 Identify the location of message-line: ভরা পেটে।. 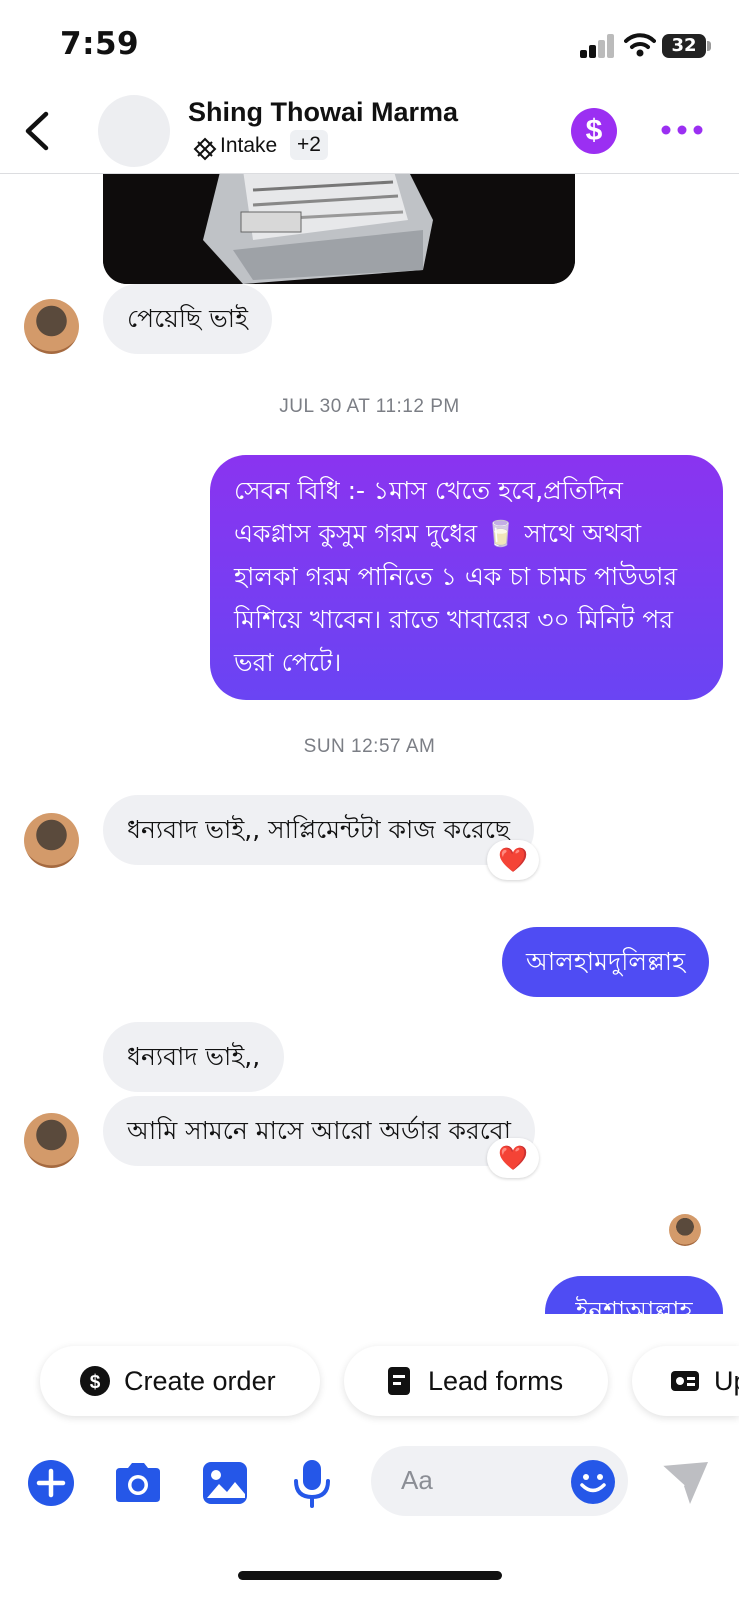
(288, 662).